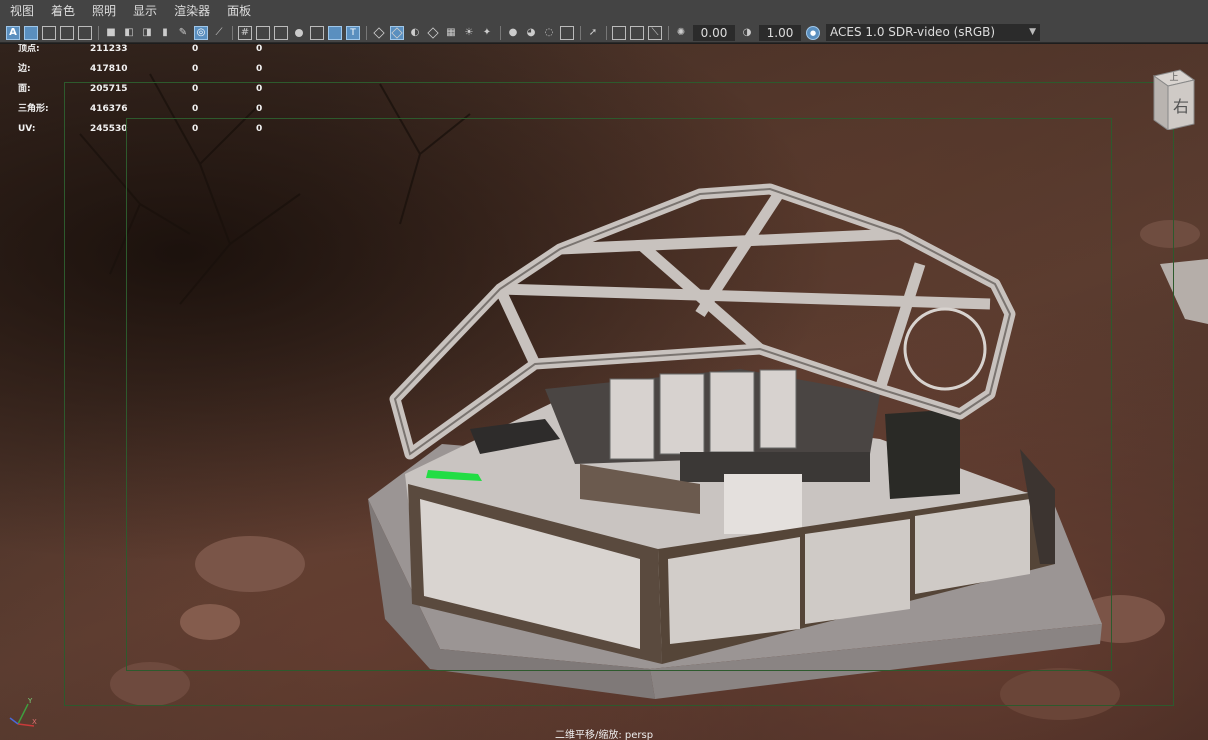 The width and height of the screenshot is (1208, 740). I want to click on menu-show: 显示, so click(143, 11).